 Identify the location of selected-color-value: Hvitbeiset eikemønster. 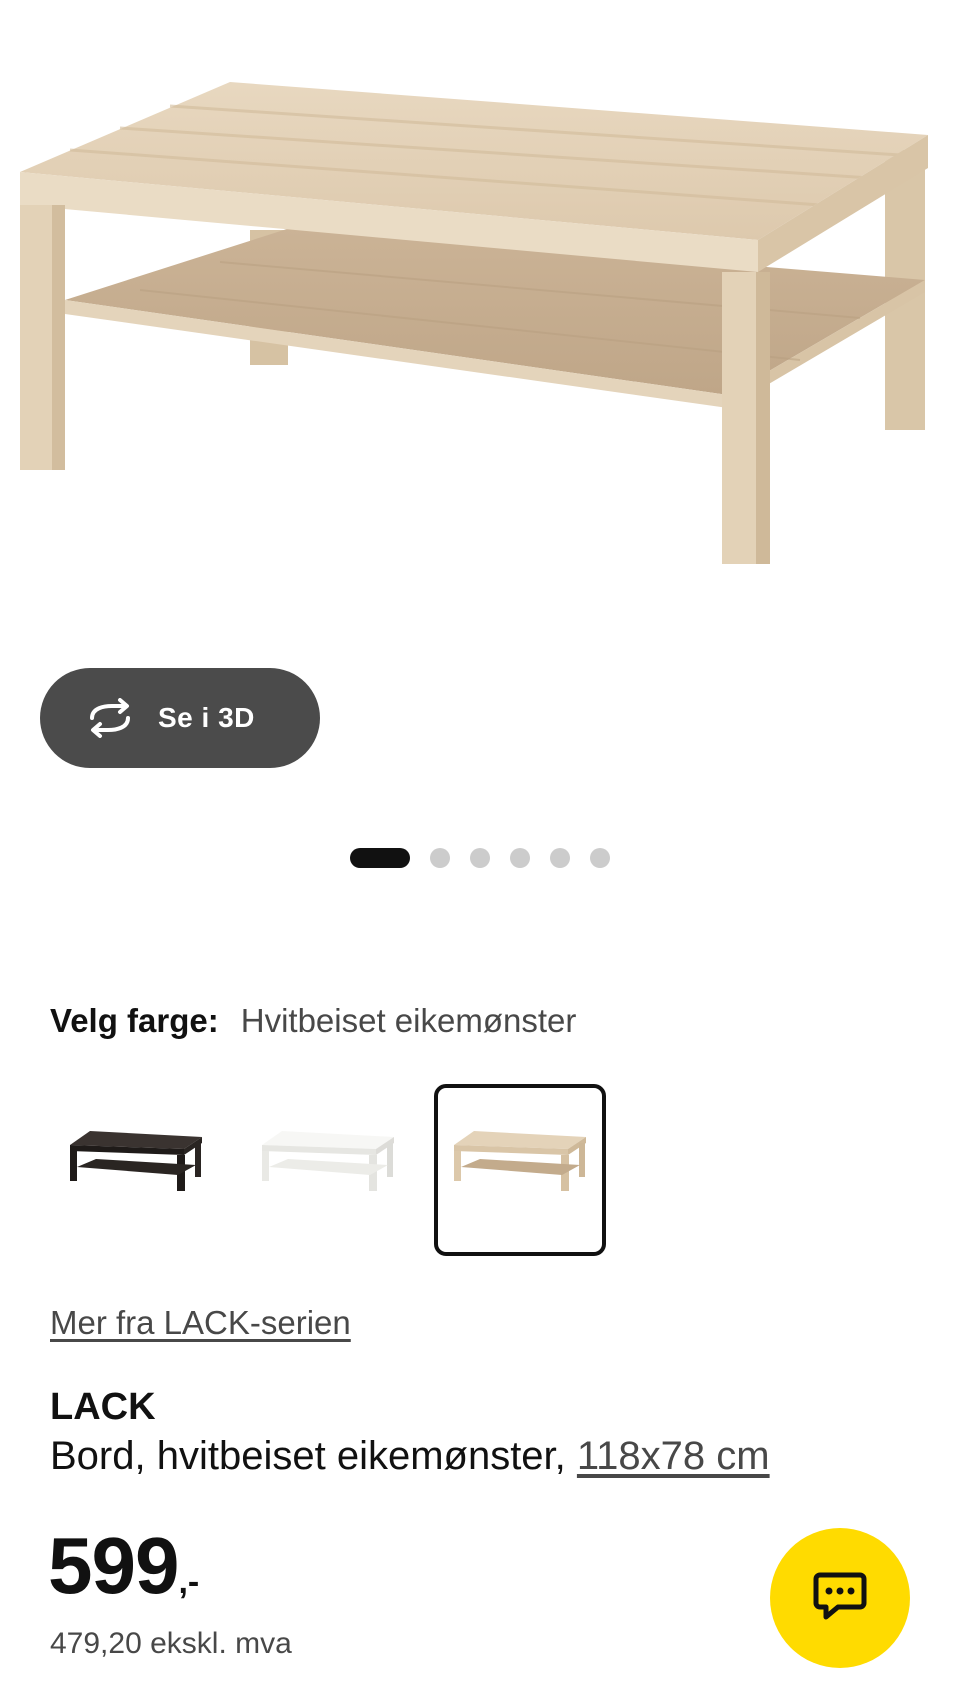
(408, 1020).